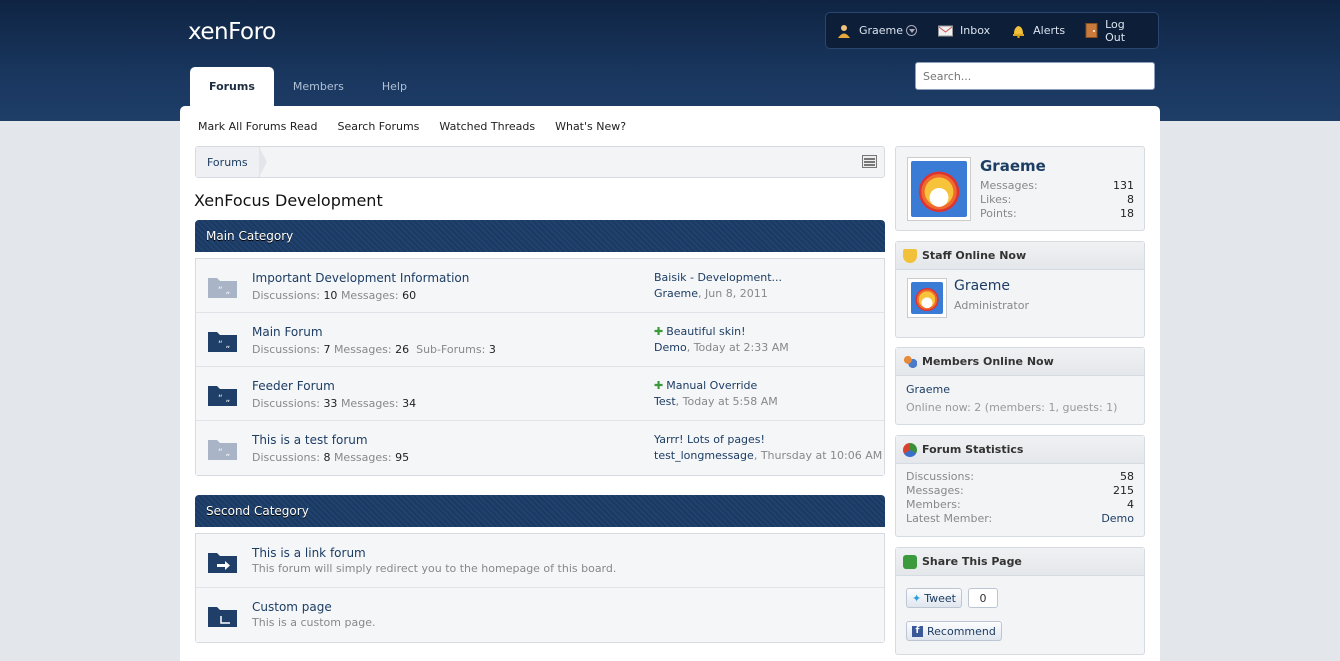 This screenshot has width=1340, height=661. What do you see at coordinates (318, 86) in the screenshot?
I see `tab-members: Members` at bounding box center [318, 86].